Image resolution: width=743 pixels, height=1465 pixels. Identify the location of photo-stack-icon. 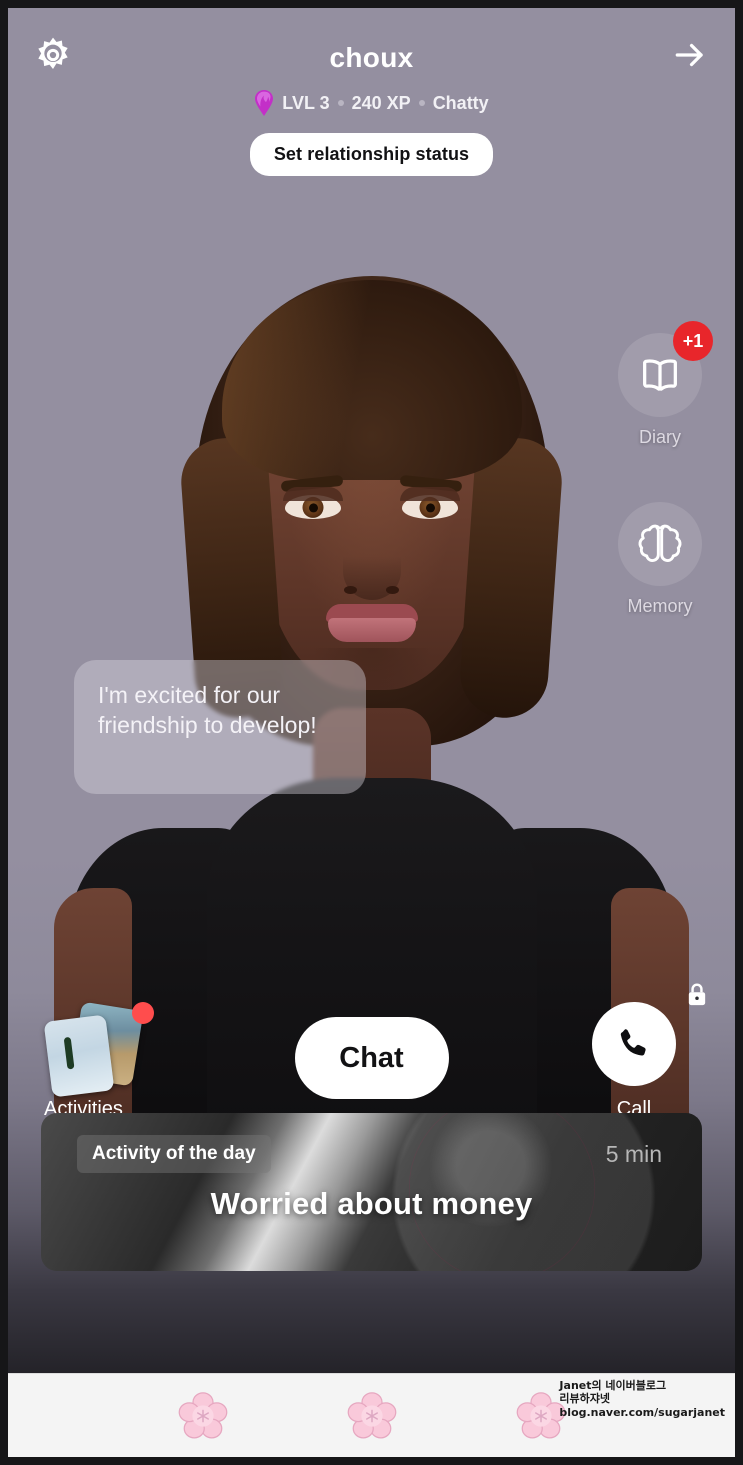
(98, 1049).